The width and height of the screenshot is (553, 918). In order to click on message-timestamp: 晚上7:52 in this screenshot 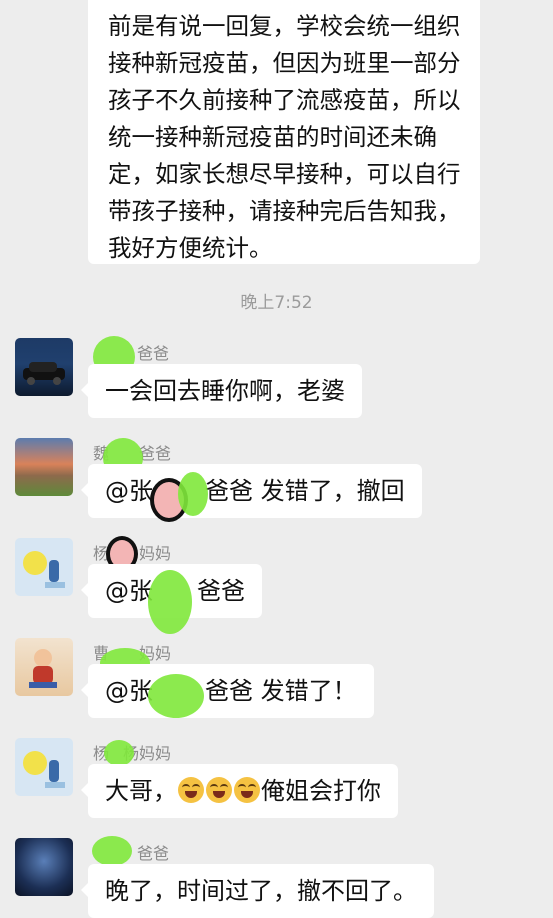, I will do `click(276, 303)`.